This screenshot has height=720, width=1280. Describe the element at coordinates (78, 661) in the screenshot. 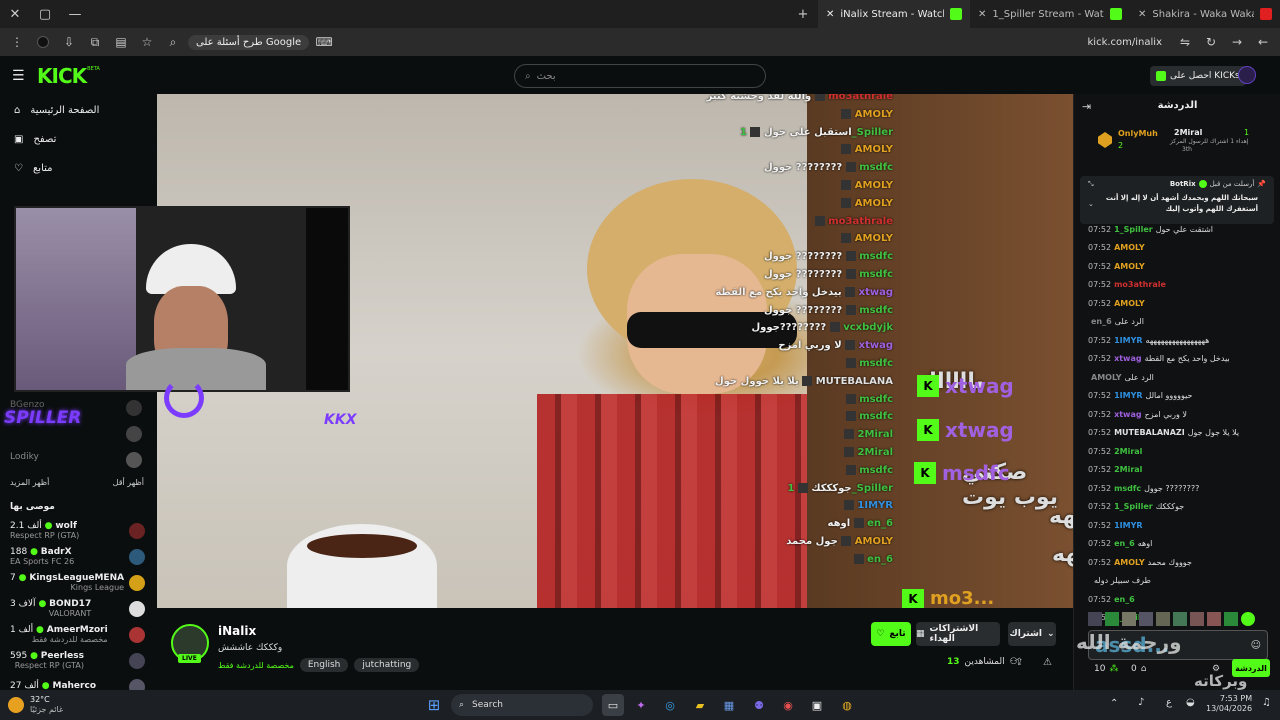

I see `recommended-channel: 595 ● Peerless Respect RP (GTA)` at that location.